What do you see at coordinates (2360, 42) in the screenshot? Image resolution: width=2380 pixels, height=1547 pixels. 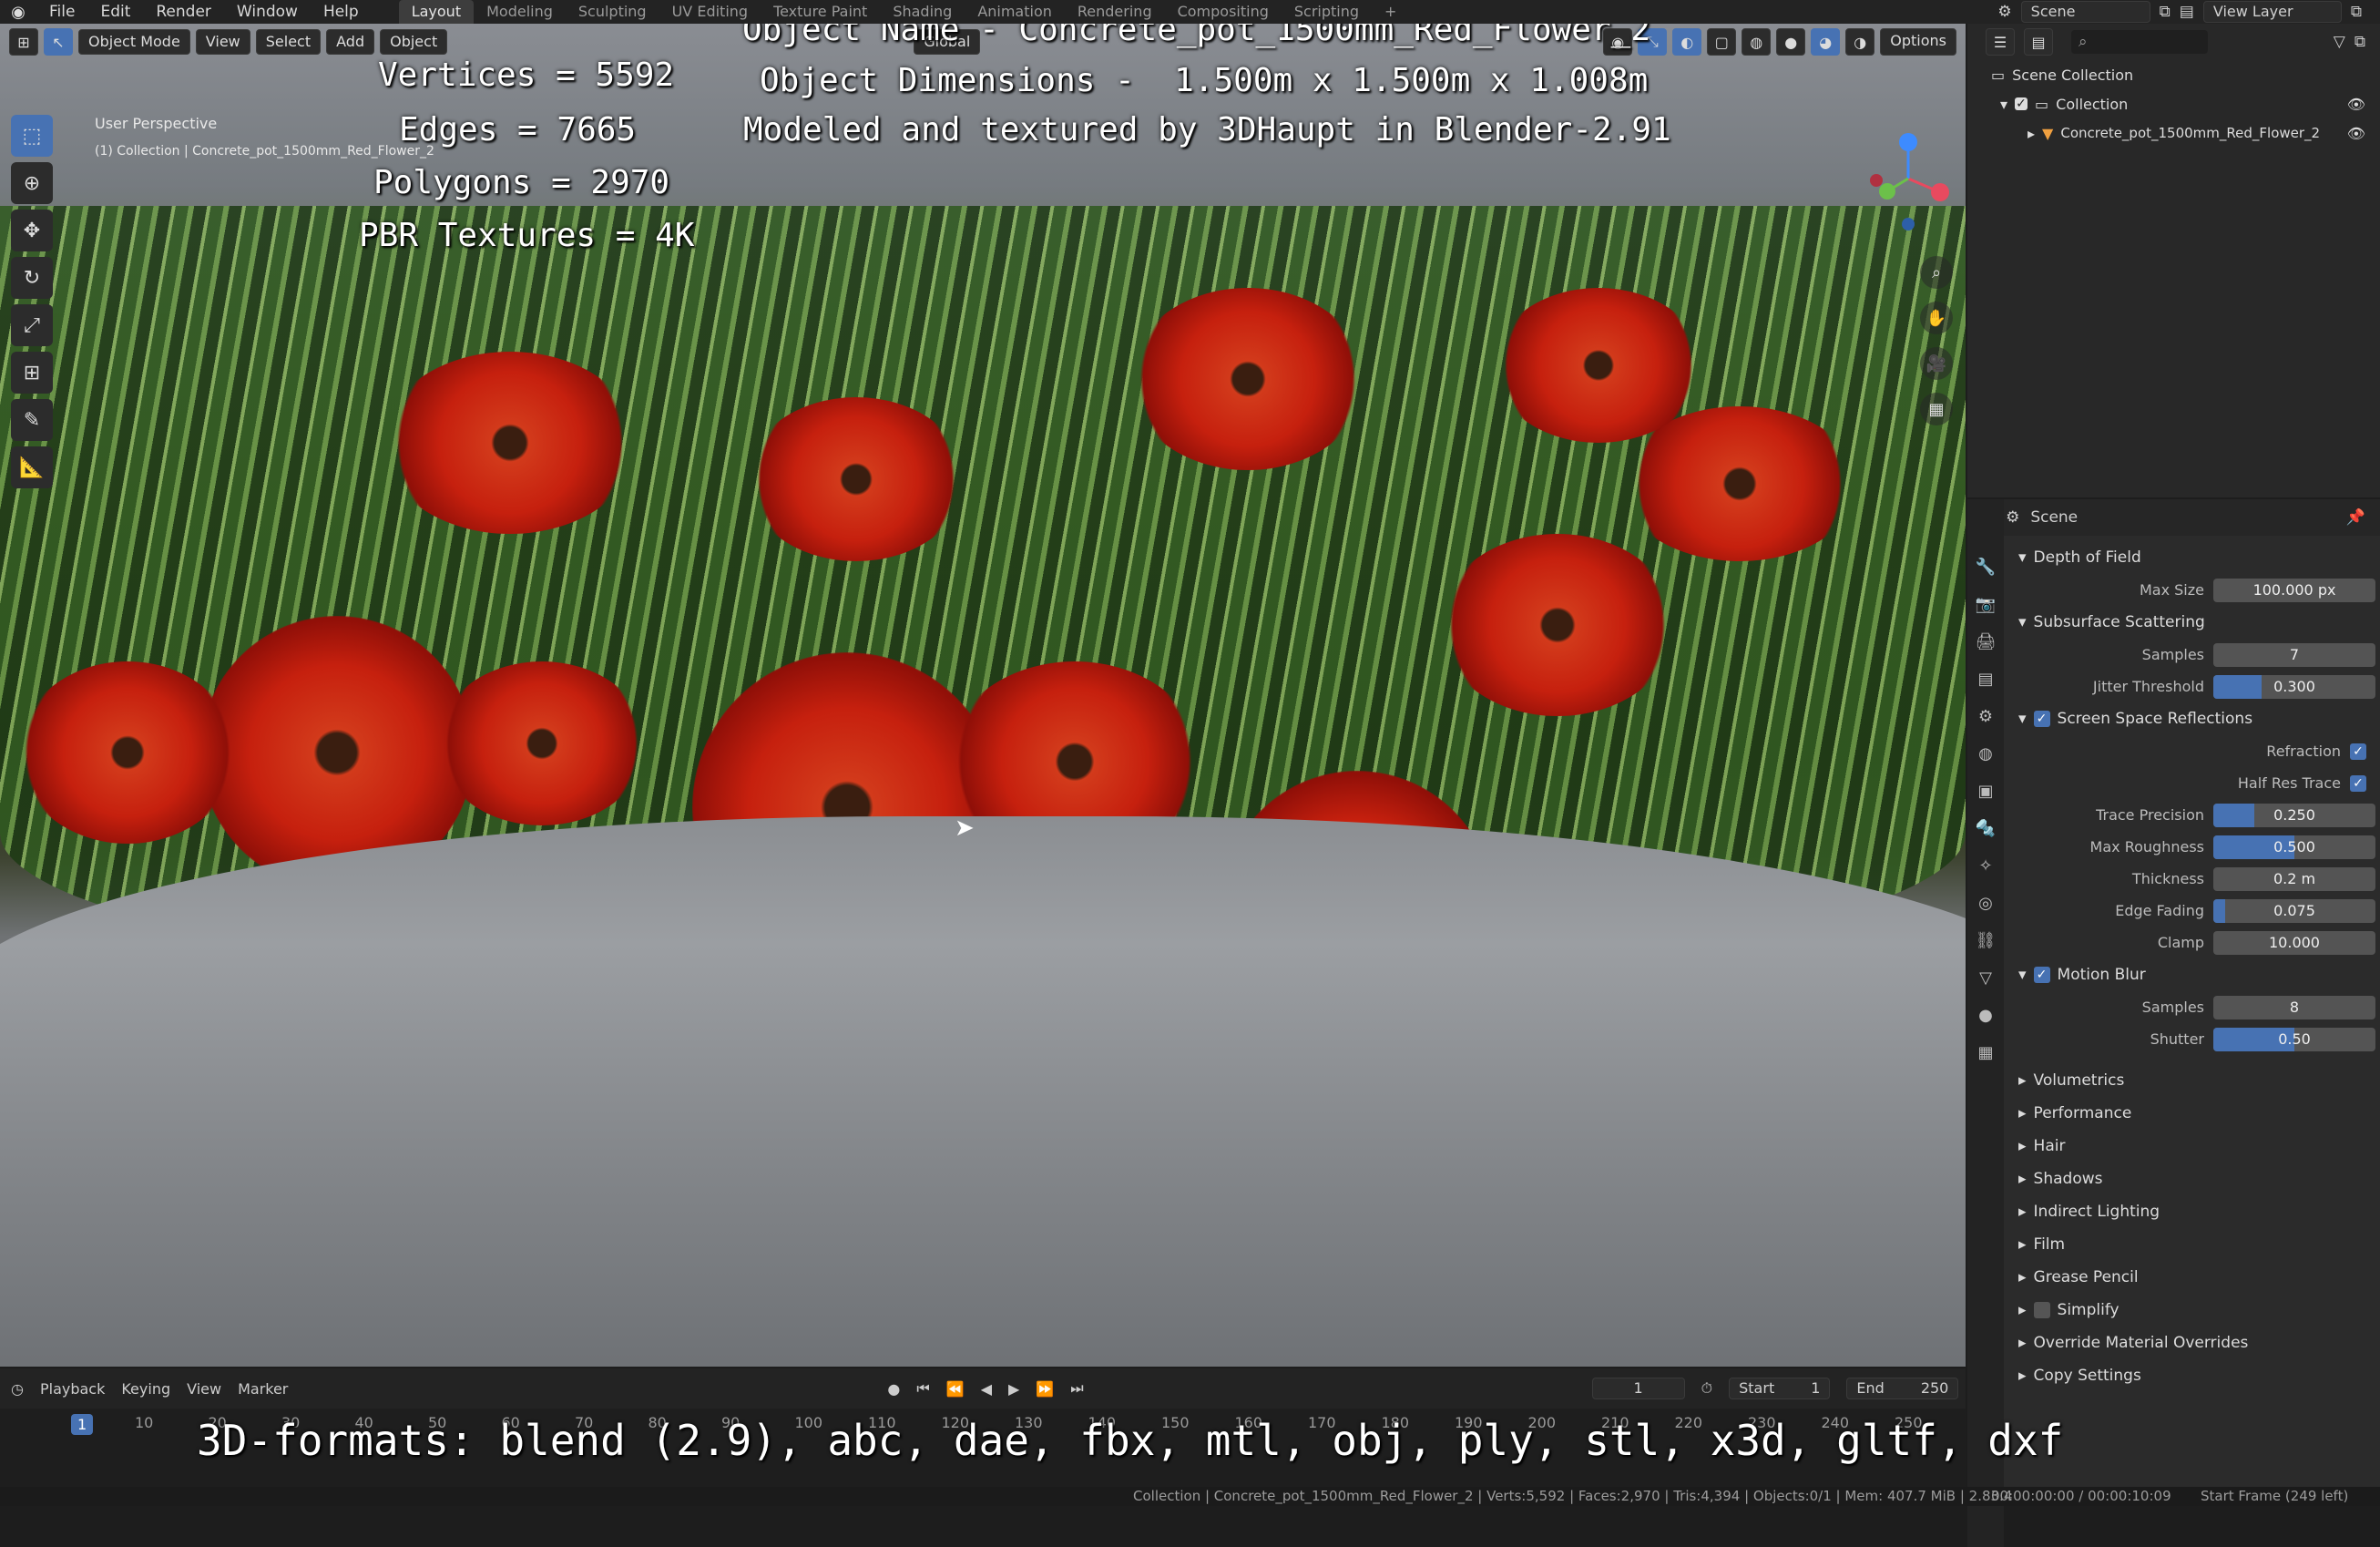 I see `new-collection-icon: ⧉` at bounding box center [2360, 42].